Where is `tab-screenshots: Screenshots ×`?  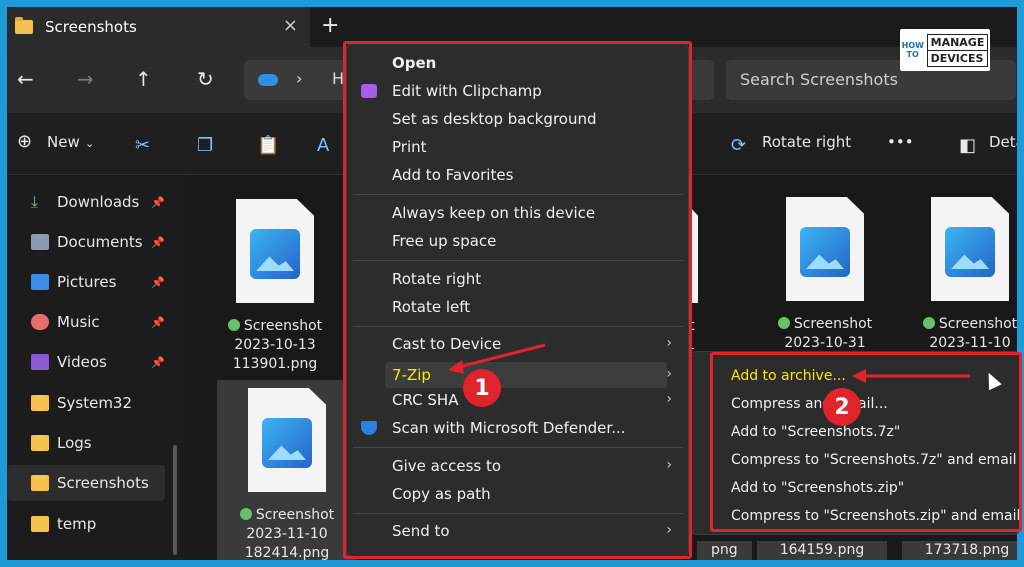
tab-screenshots: Screenshots × is located at coordinates (158, 27).